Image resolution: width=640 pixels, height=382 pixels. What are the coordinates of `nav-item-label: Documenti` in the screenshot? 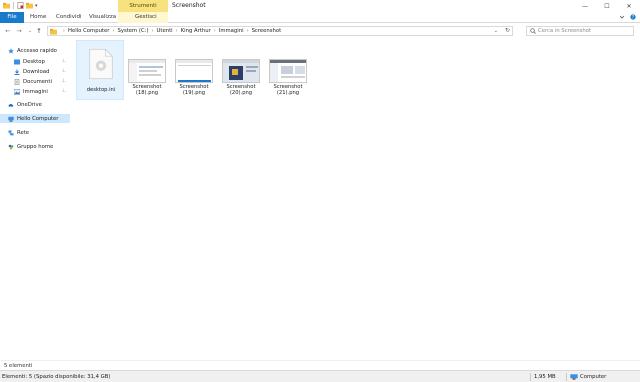 It's located at (37, 81).